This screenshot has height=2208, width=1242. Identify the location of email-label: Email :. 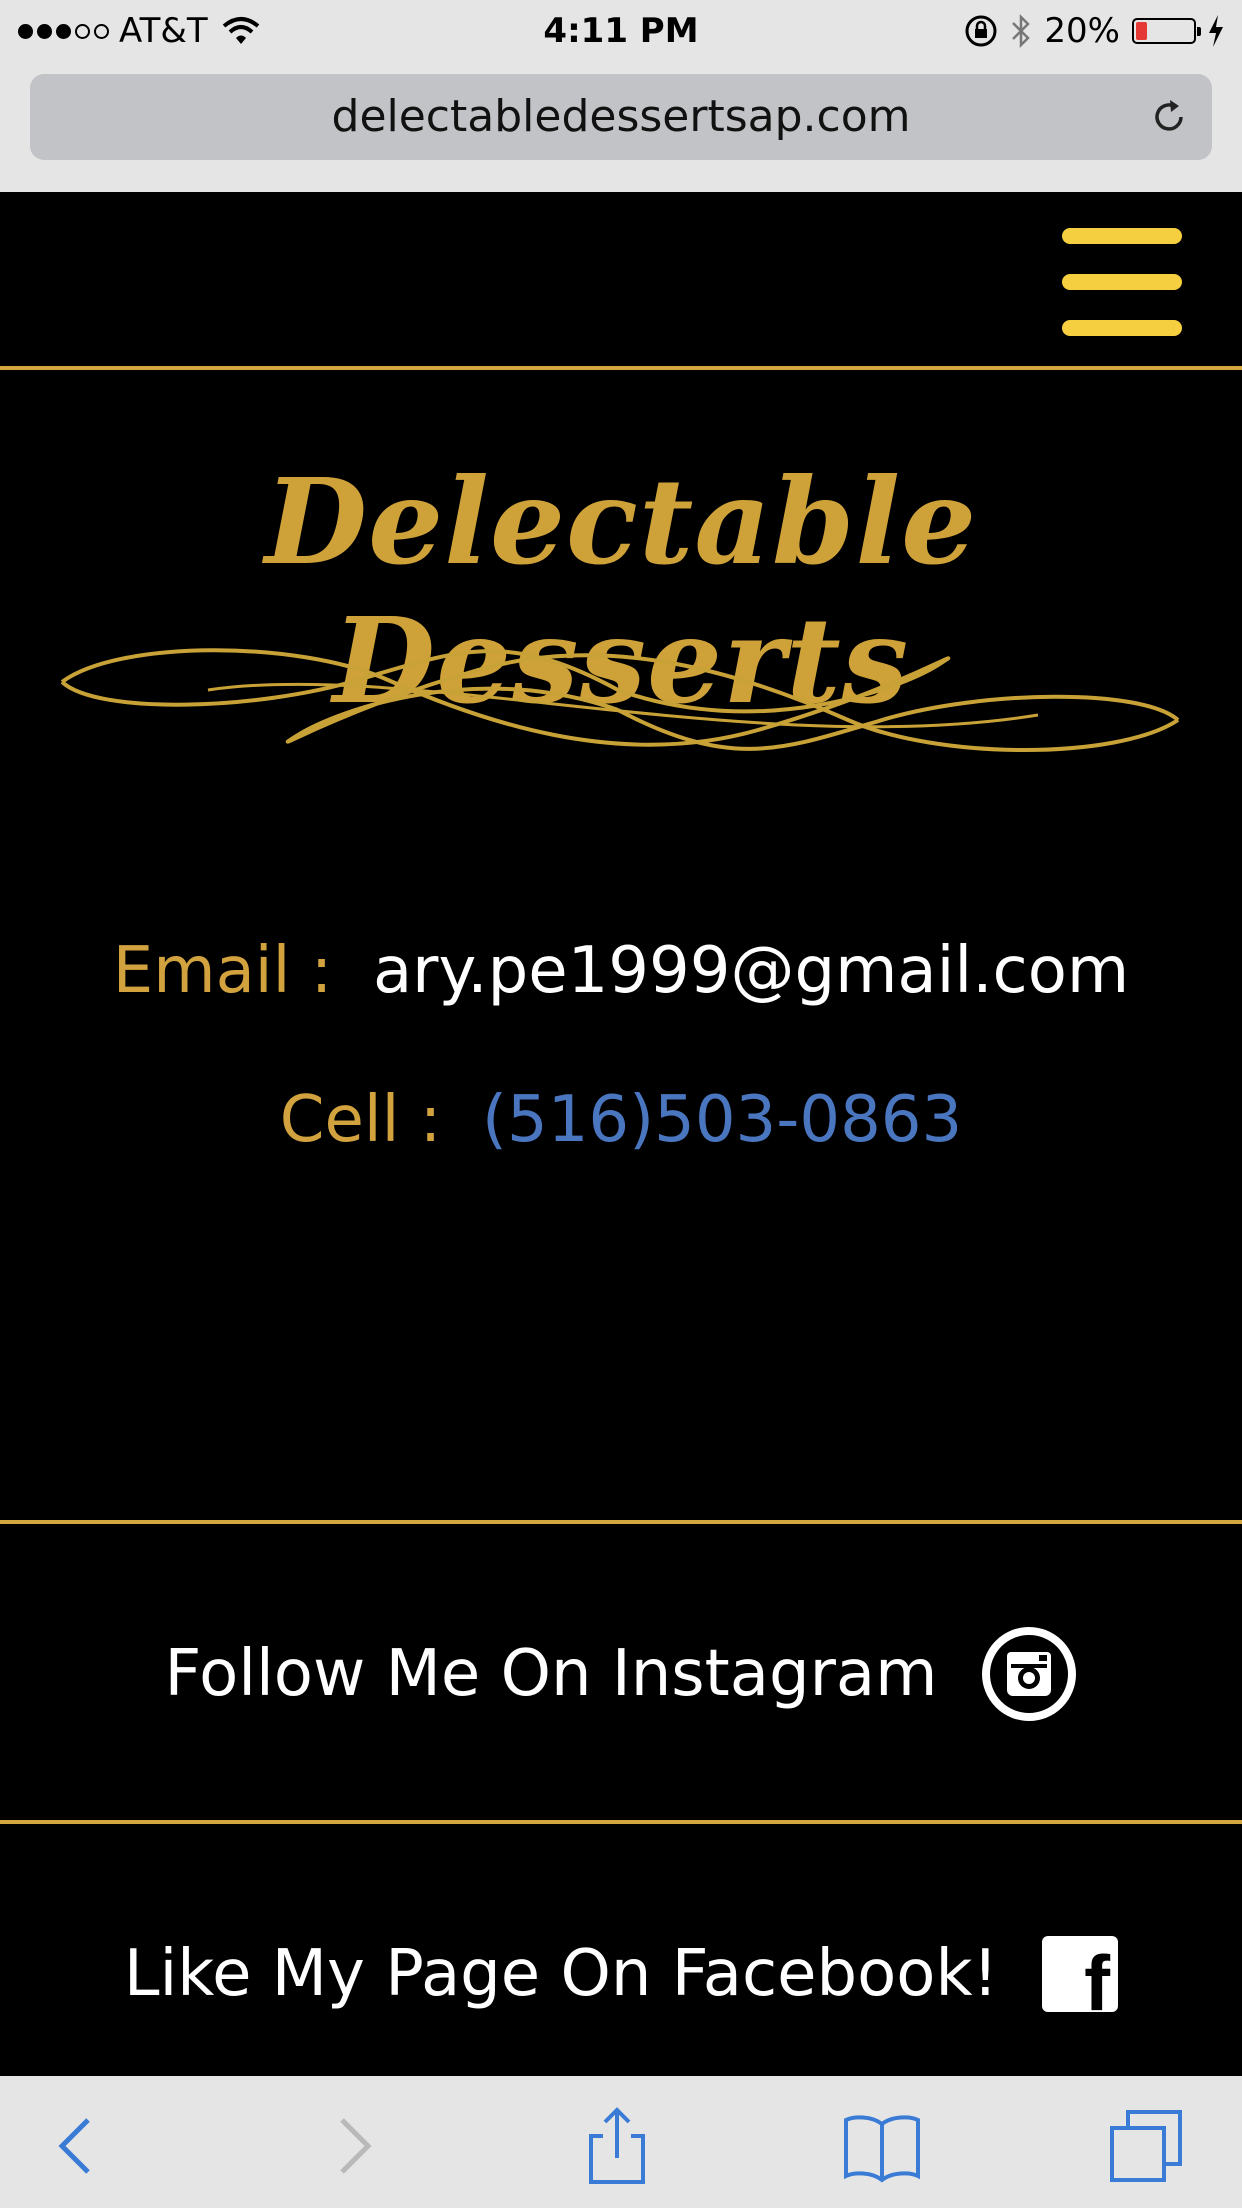
(222, 971).